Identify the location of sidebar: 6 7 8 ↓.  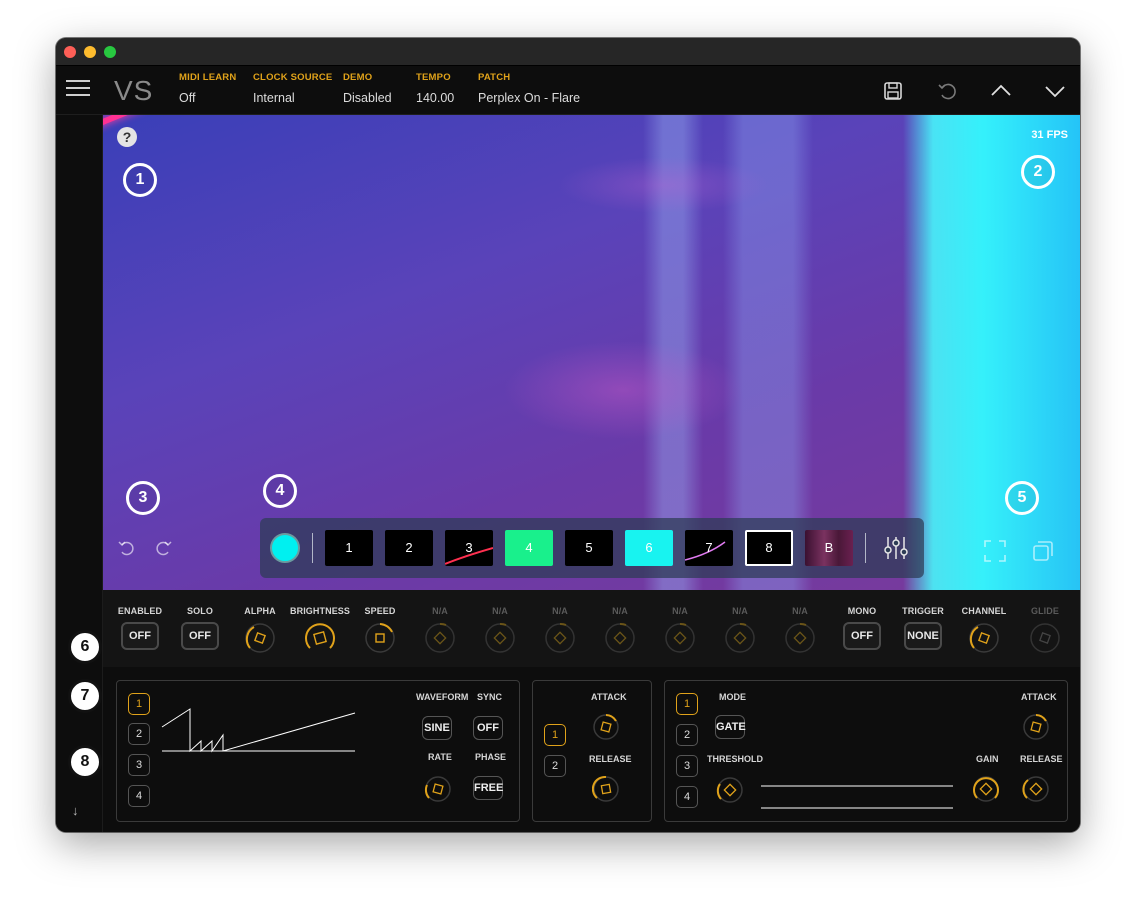
(79, 473).